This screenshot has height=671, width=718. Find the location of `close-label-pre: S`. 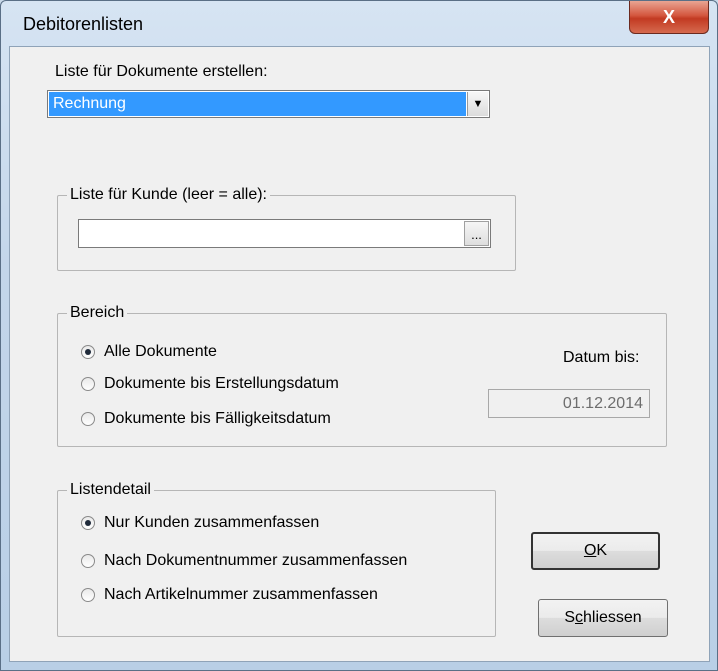

close-label-pre: S is located at coordinates (569, 617).